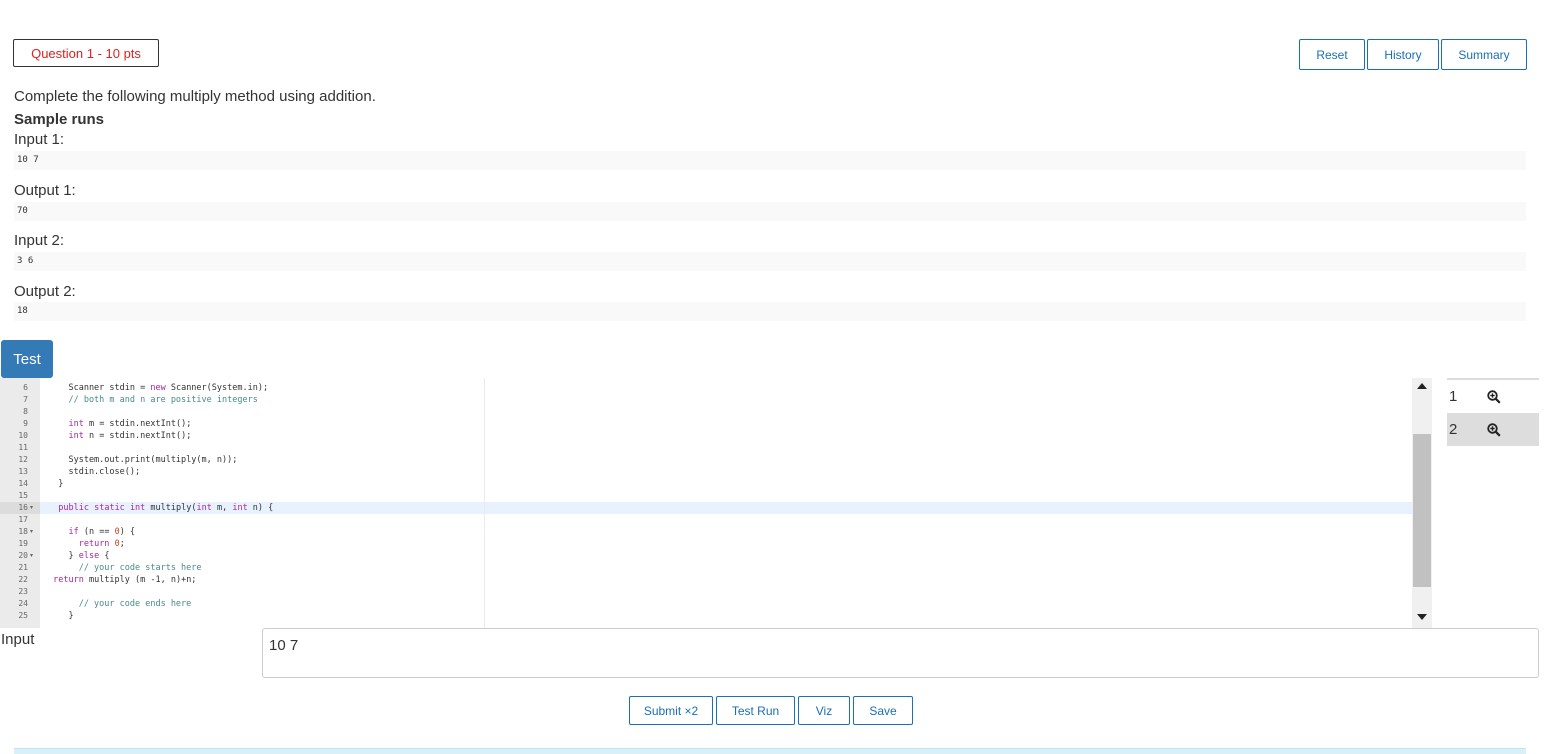 The width and height of the screenshot is (1547, 754). I want to click on sample-value: 10 7, so click(770, 160).